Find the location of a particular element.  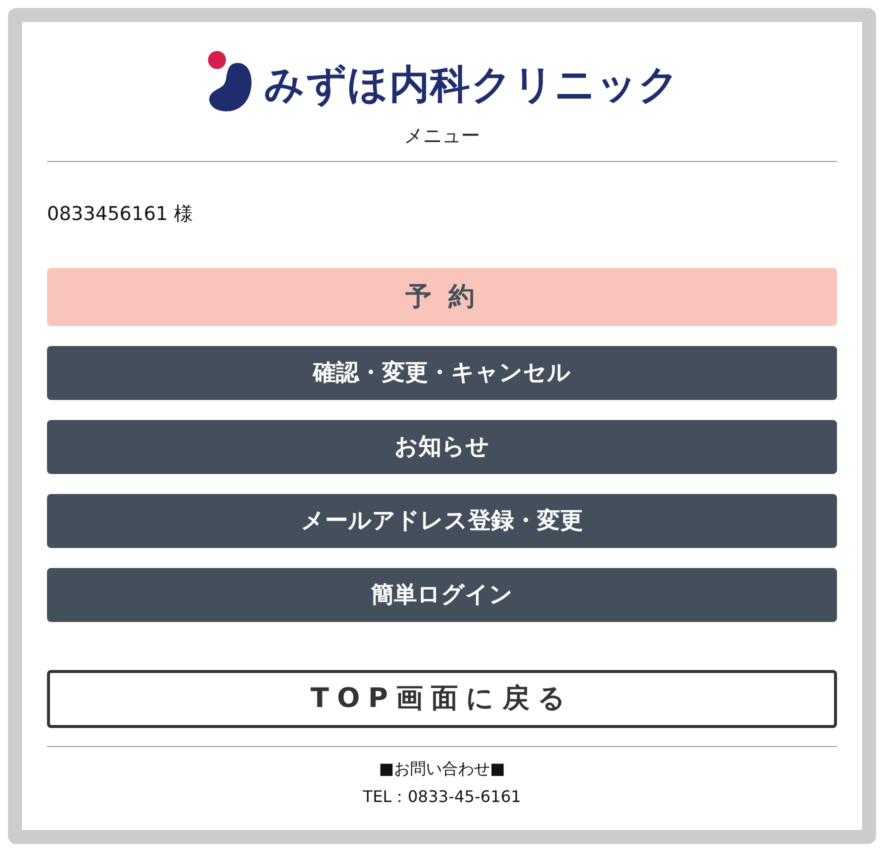

menu-button: メールアドレス登録・変更 is located at coordinates (442, 521).